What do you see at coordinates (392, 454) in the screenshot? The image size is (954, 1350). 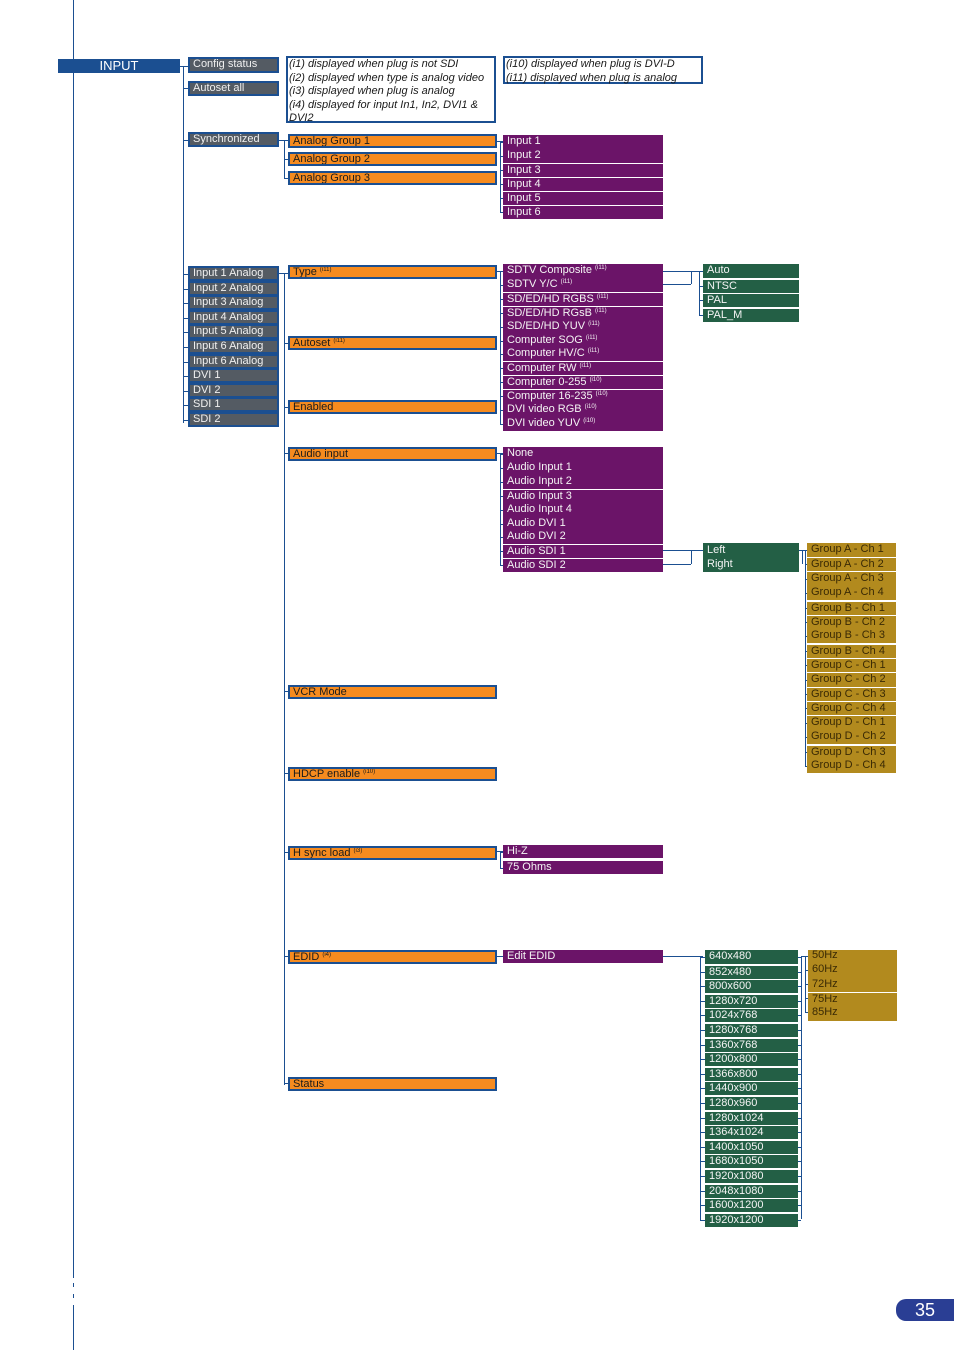 I see `audio-input-setting: Audio input` at bounding box center [392, 454].